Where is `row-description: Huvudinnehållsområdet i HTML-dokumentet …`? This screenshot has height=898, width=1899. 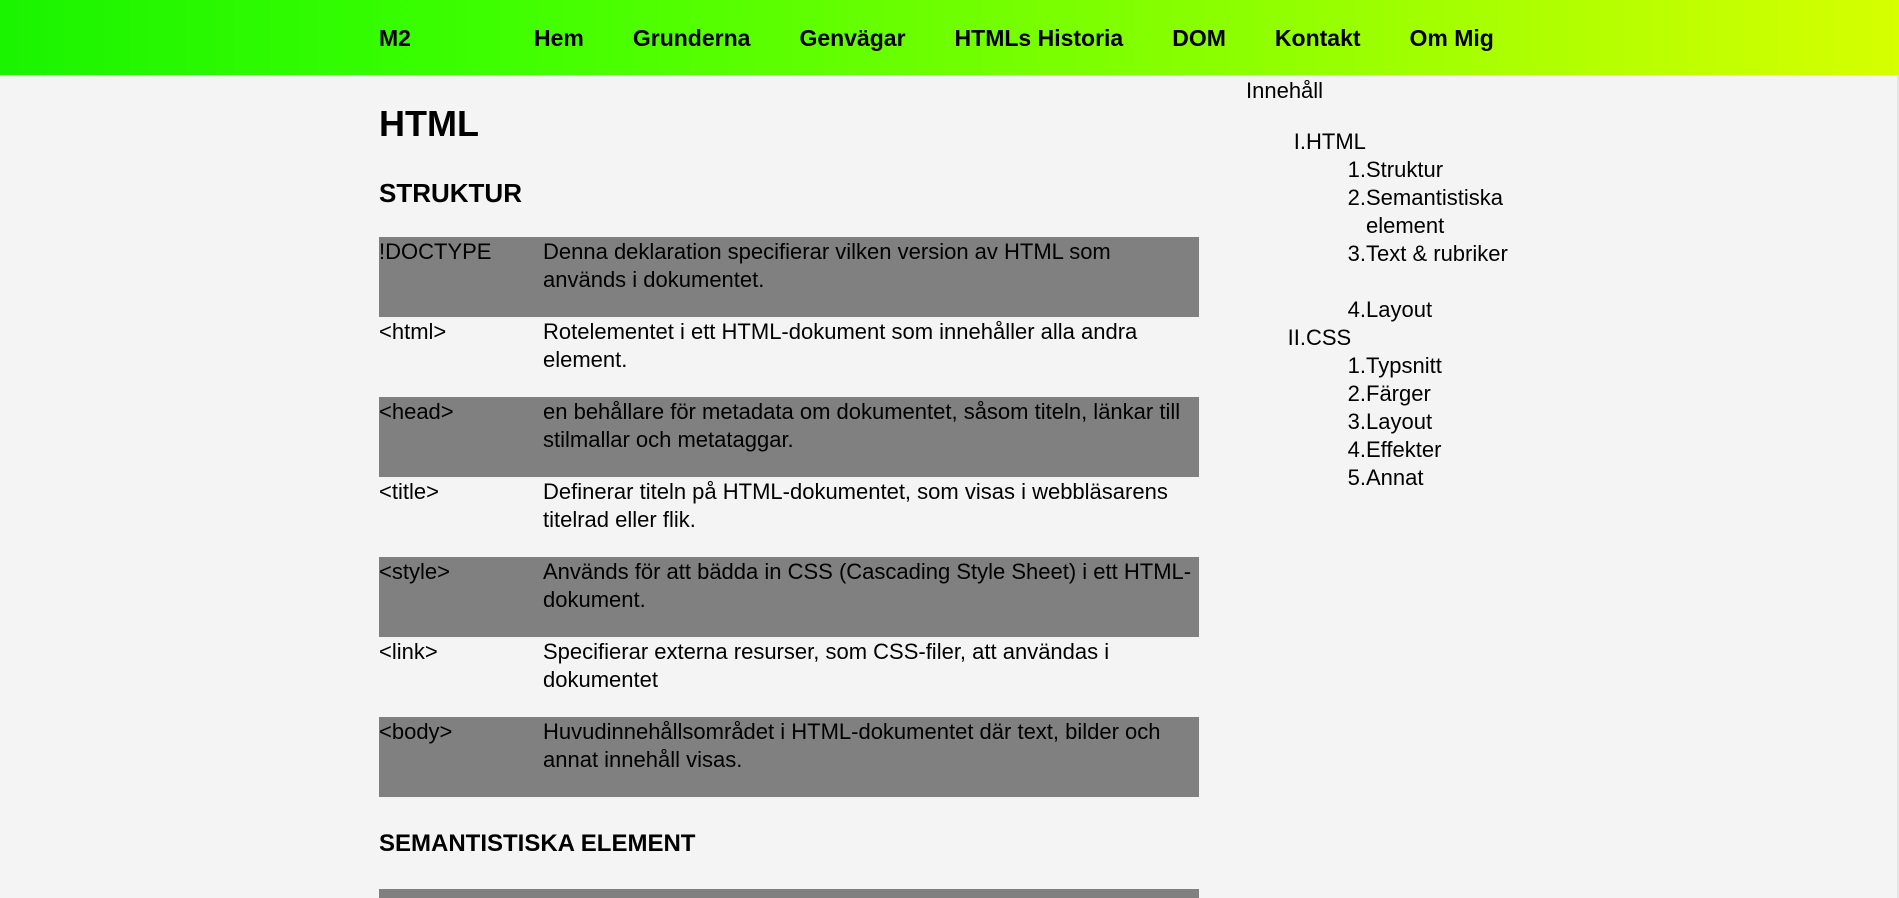 row-description: Huvudinnehållsområdet i HTML-dokumentet … is located at coordinates (852, 745).